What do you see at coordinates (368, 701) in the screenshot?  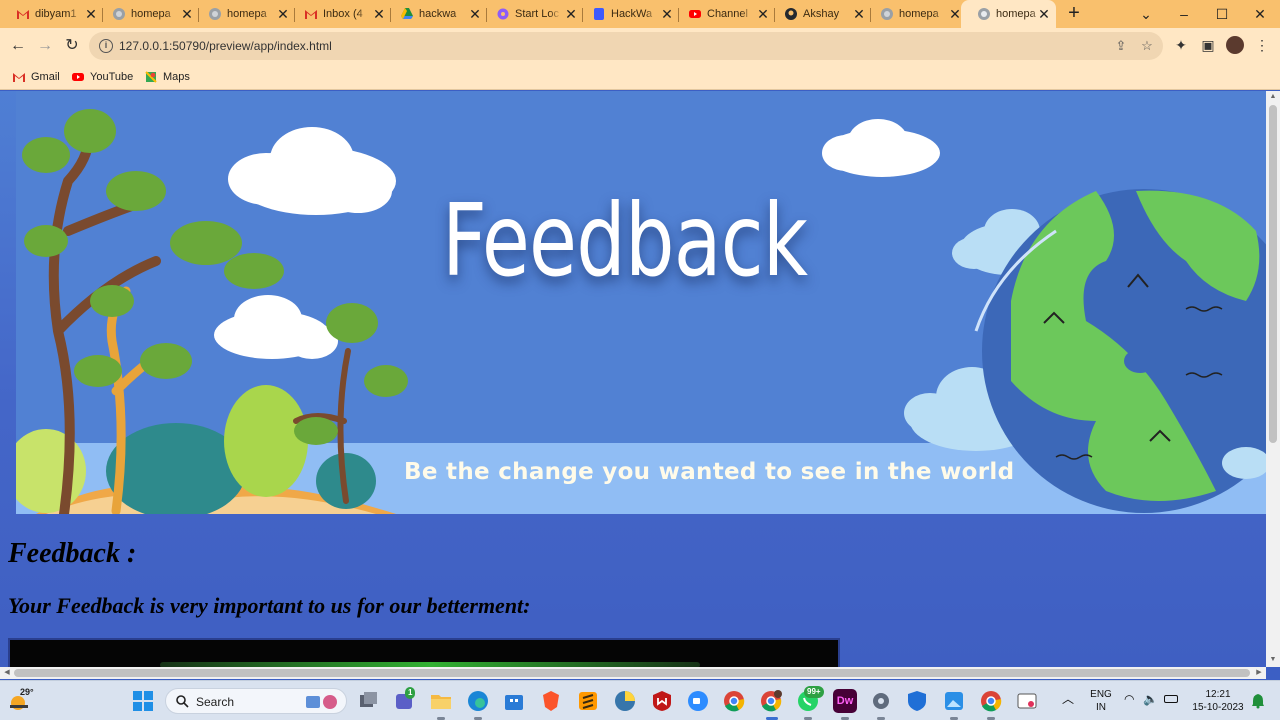 I see `task-view-icon` at bounding box center [368, 701].